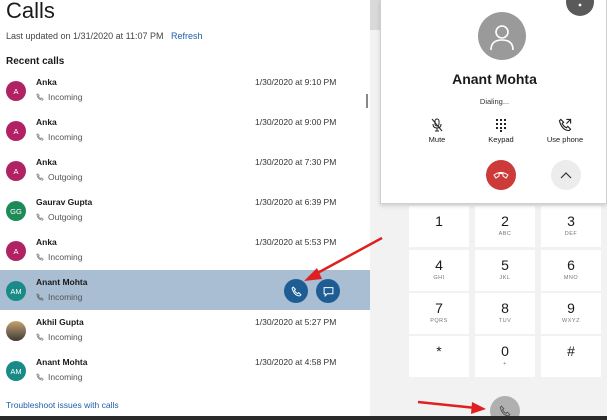 This screenshot has width=607, height=420. Describe the element at coordinates (494, 79) in the screenshot. I see `callee-name: Anant Mohta` at that location.